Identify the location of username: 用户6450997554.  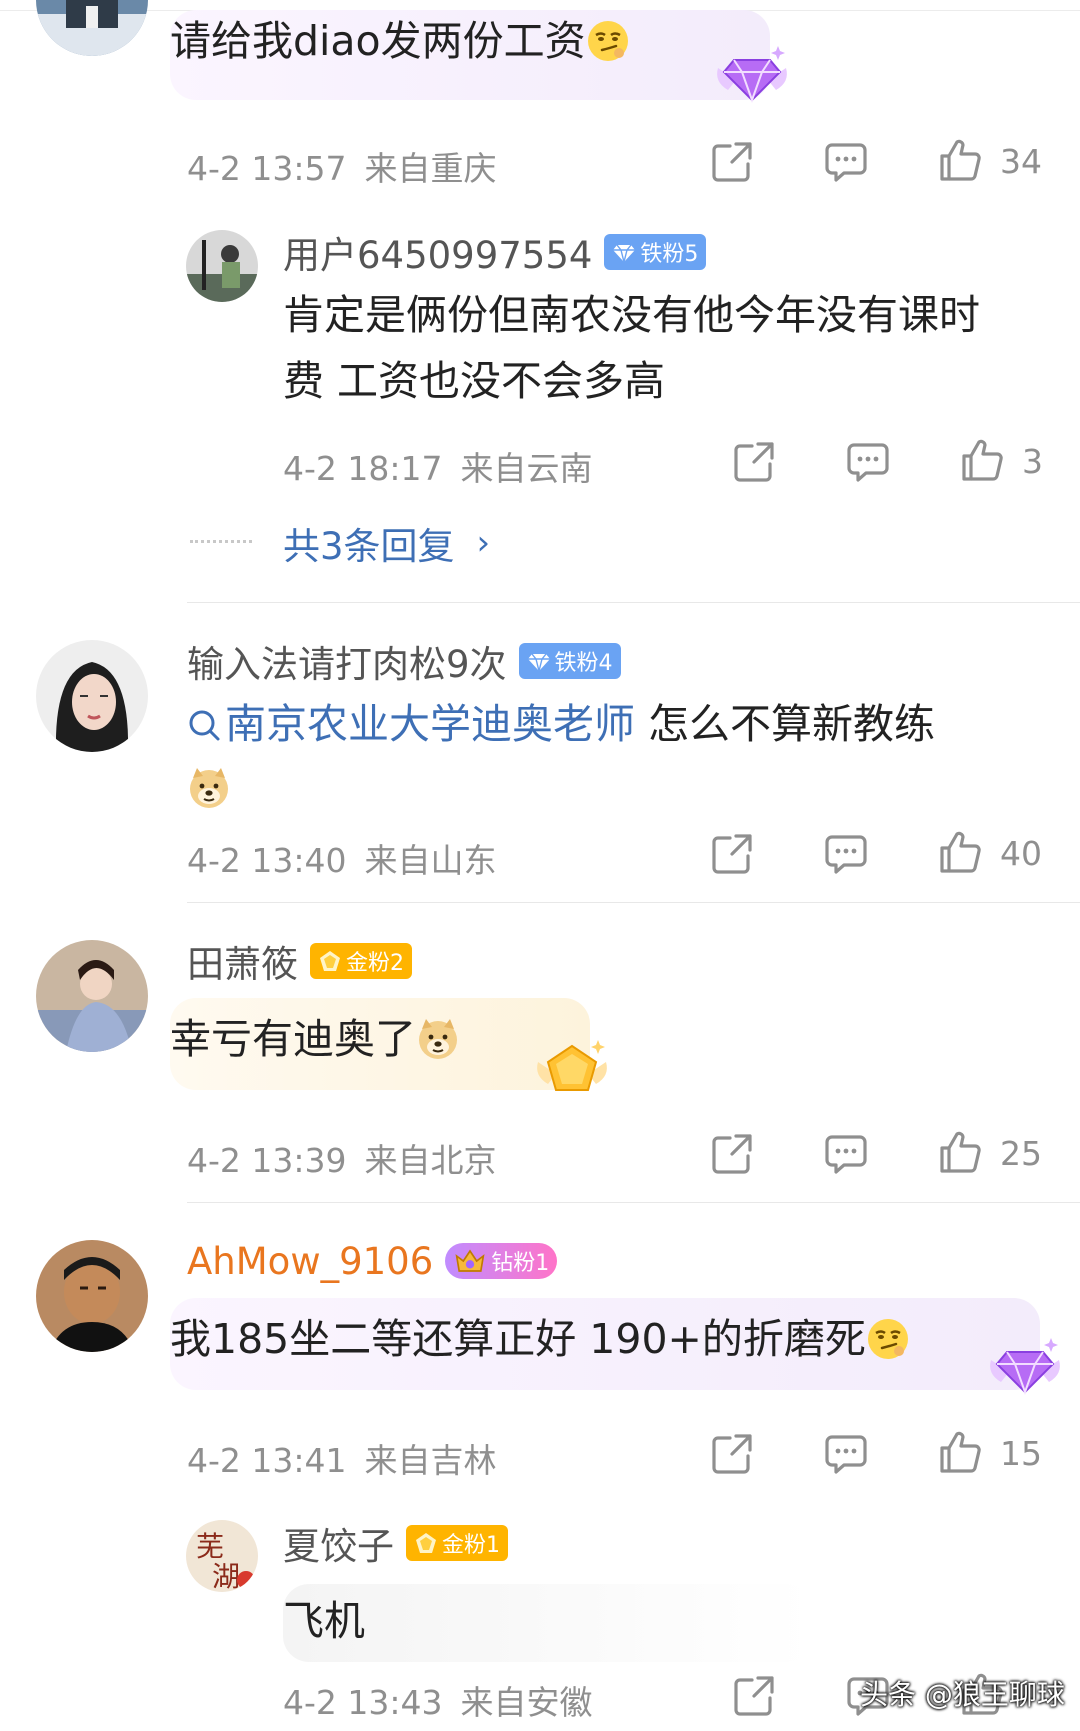
(437, 252).